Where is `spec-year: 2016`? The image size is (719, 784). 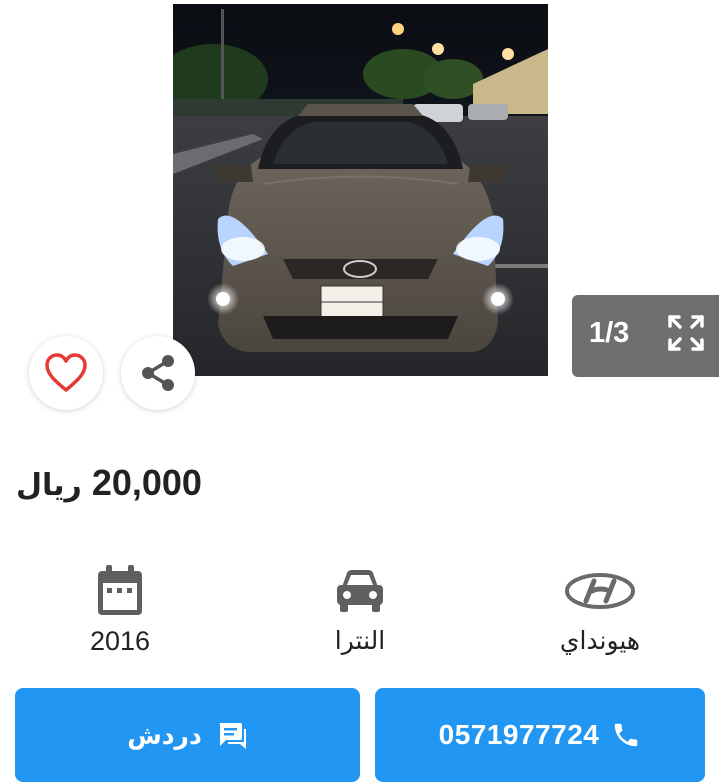
spec-year: 2016 is located at coordinates (120, 609).